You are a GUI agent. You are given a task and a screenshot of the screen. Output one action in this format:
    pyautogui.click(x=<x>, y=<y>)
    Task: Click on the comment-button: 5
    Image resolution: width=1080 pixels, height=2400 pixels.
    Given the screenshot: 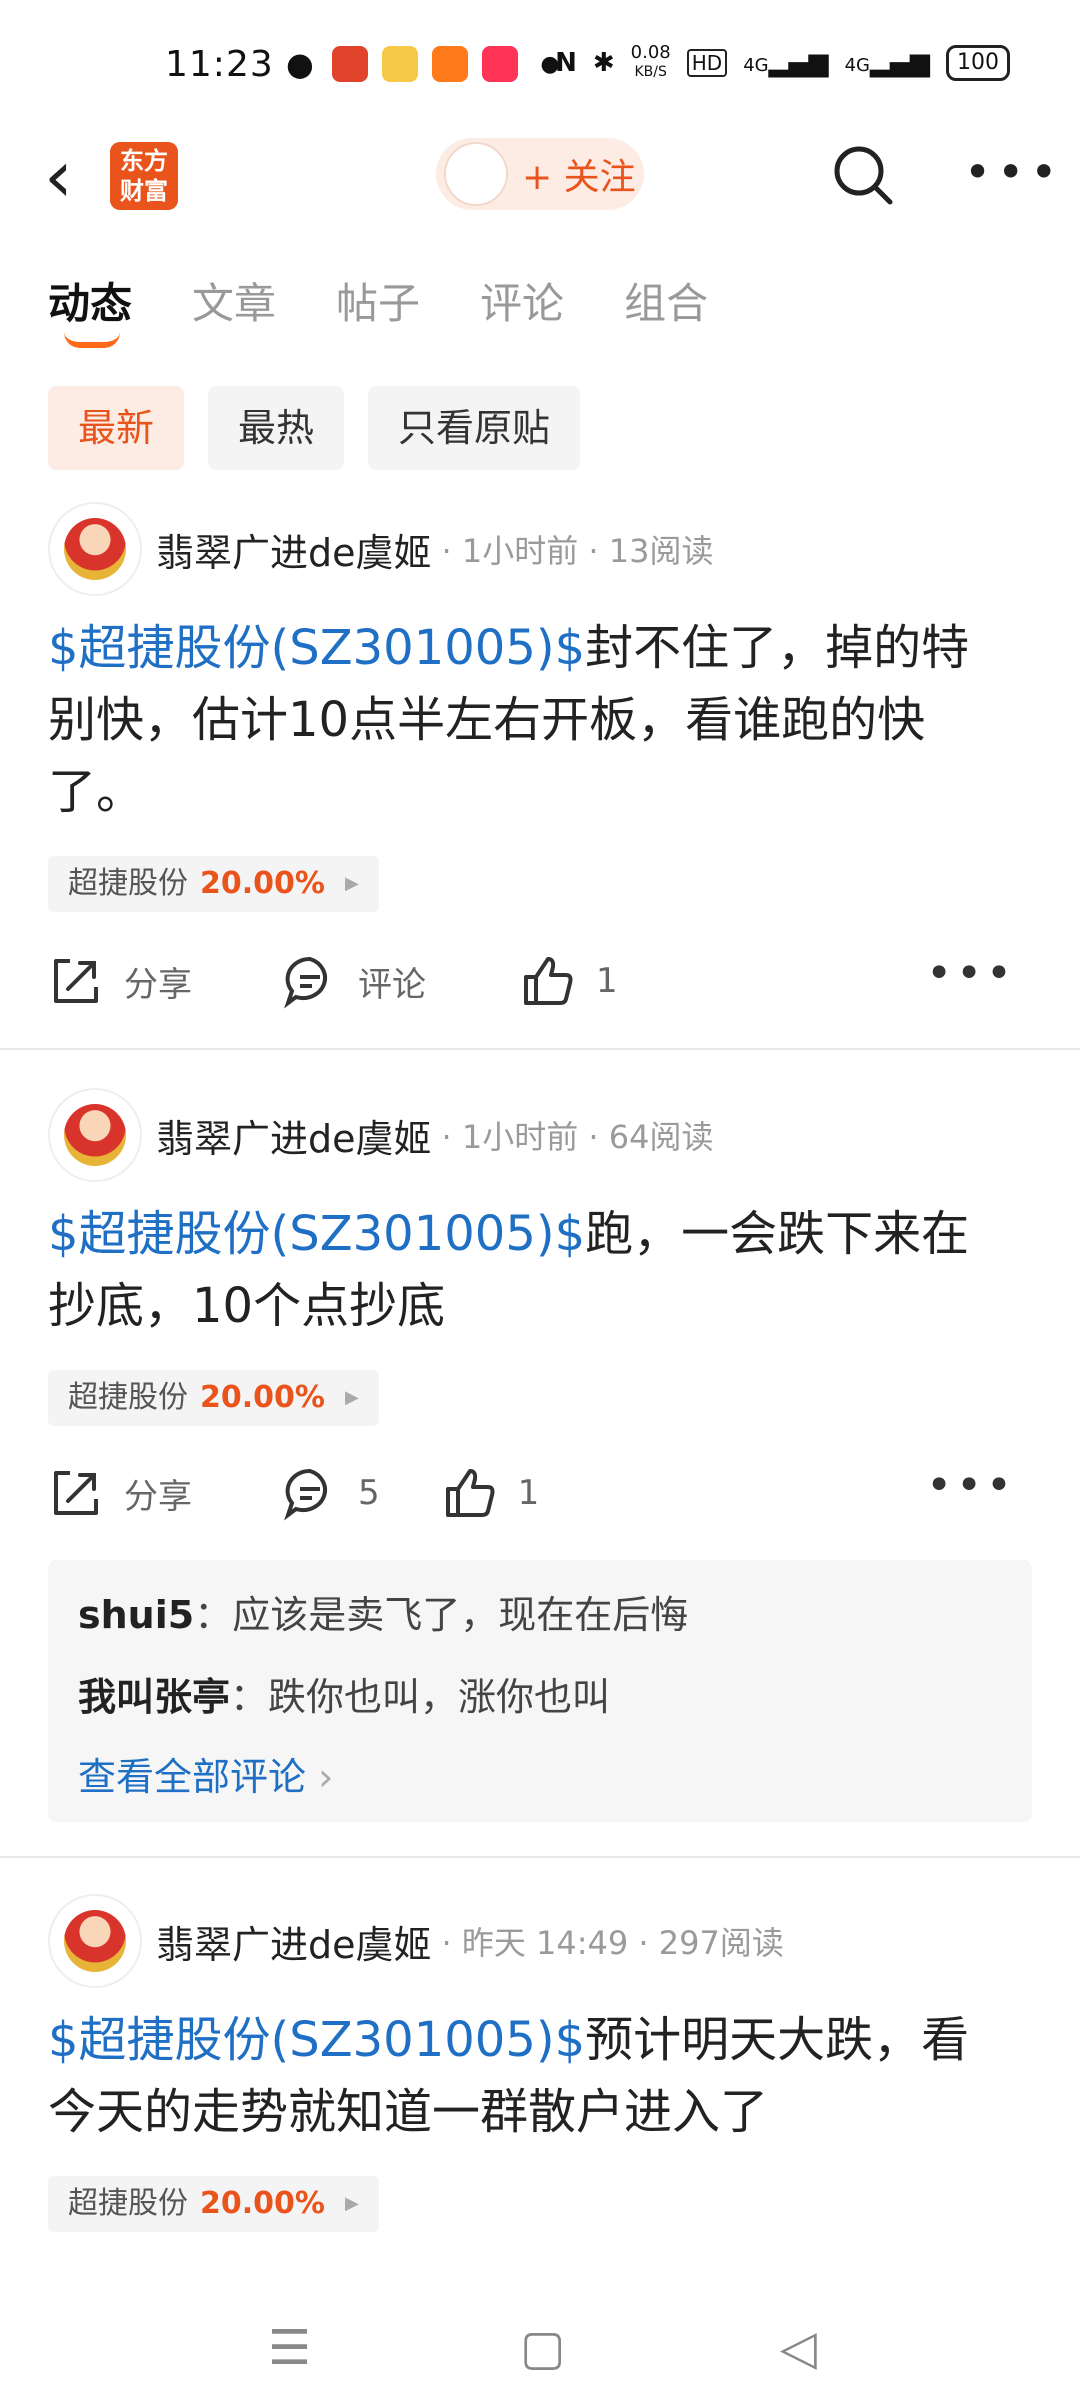 What is the action you would take?
    pyautogui.click(x=331, y=1493)
    